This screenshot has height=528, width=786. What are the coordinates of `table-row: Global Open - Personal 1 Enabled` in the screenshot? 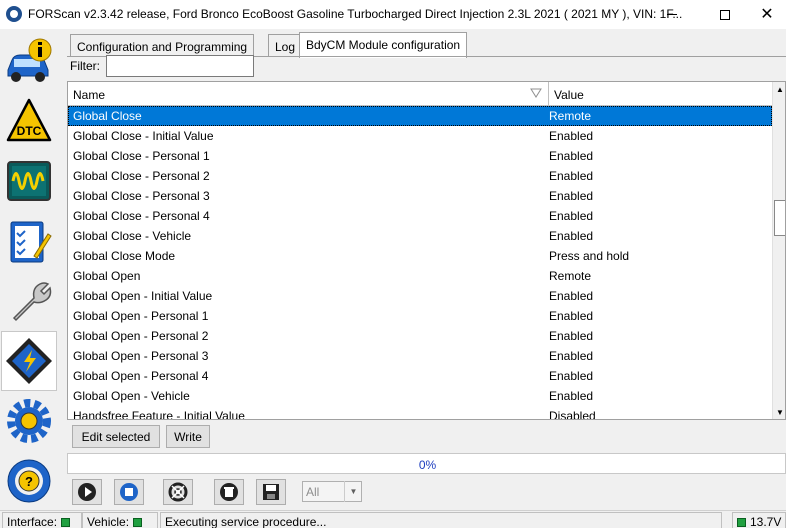 It's located at (420, 316).